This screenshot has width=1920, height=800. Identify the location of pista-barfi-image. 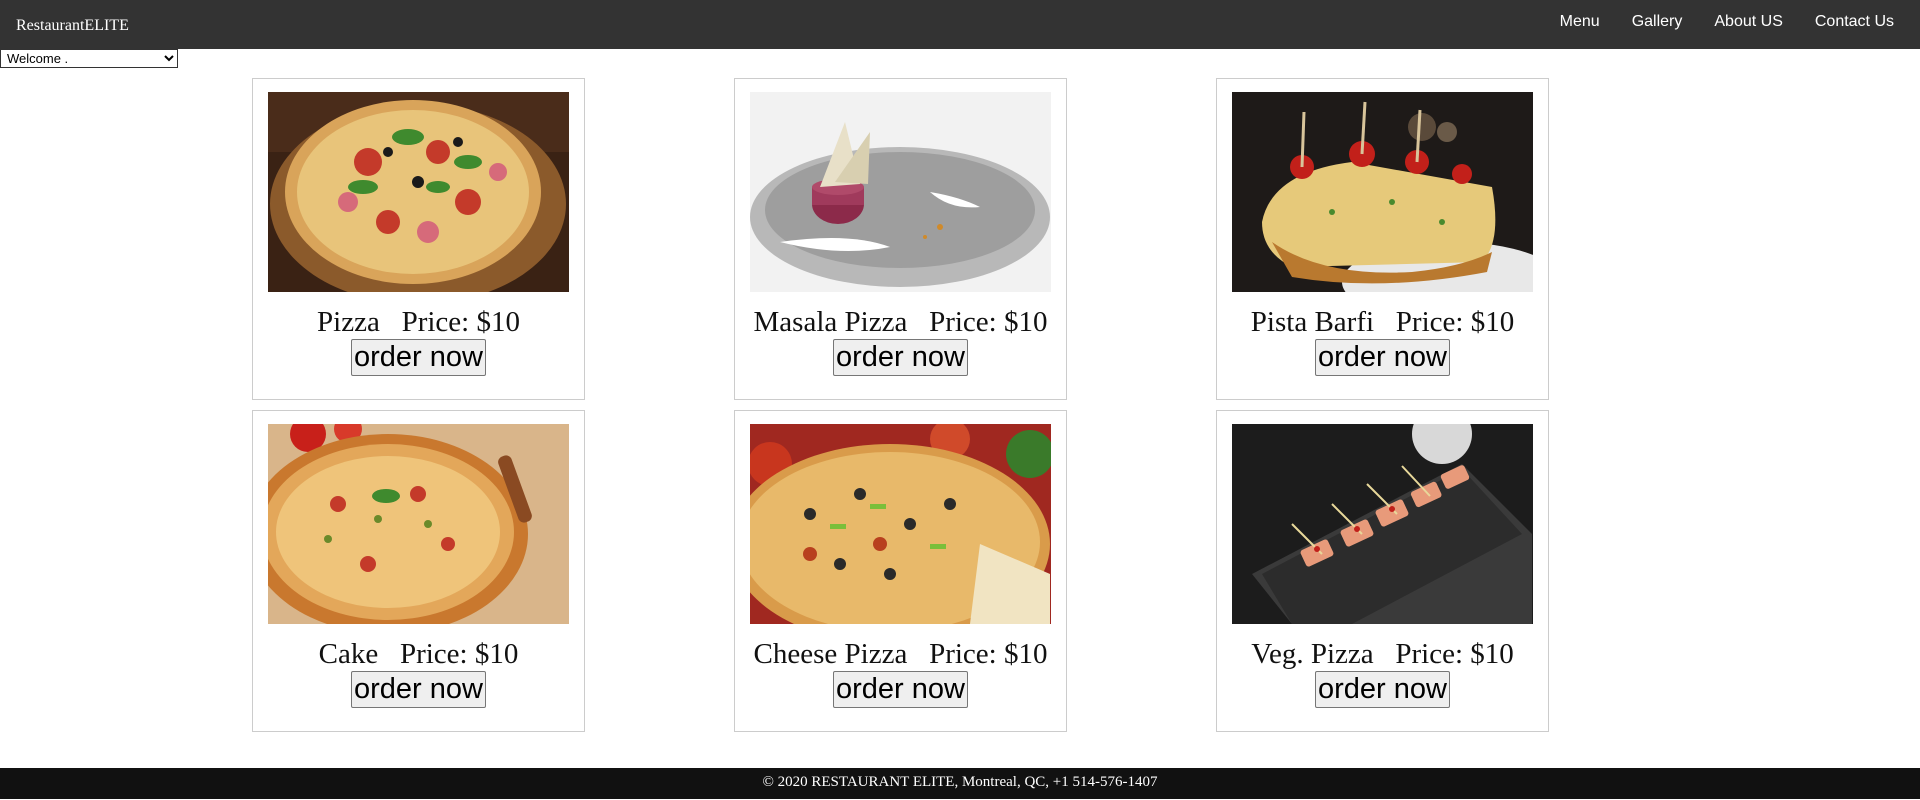
(1382, 192).